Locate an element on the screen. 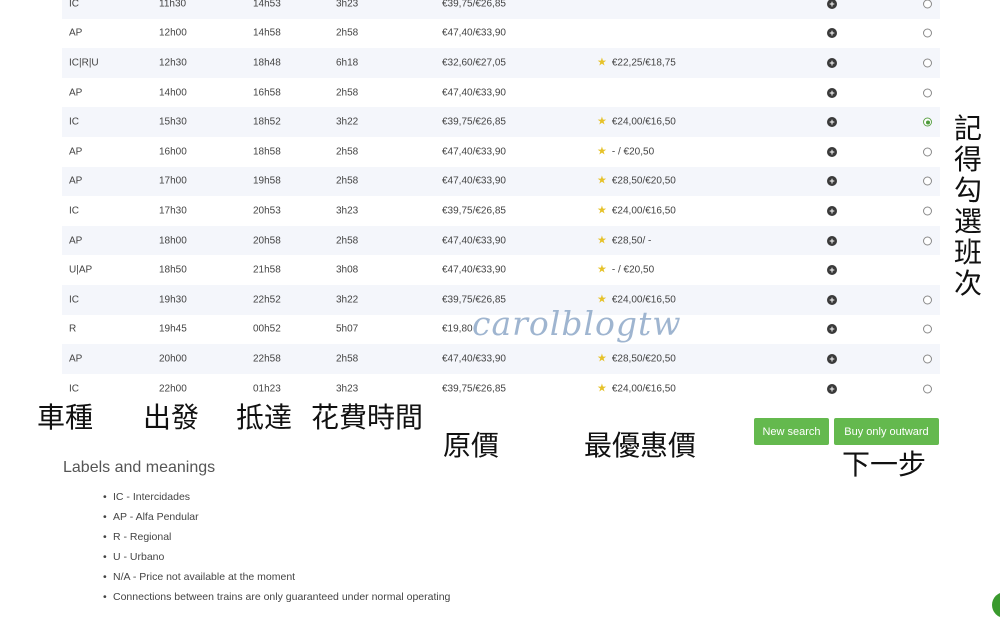 The image size is (1000, 618). table-row: AP 12h00 14h58 2h58 €47,40/€33,90 + is located at coordinates (501, 34).